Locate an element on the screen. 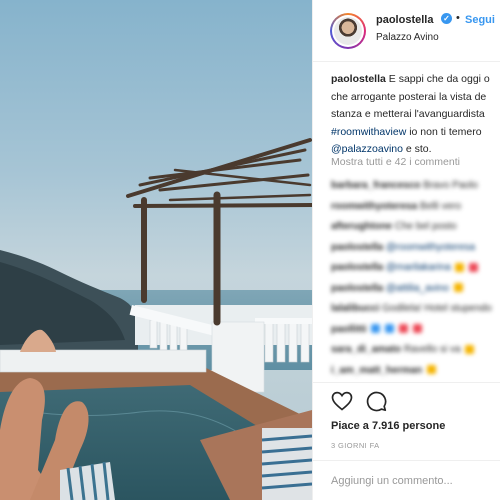 The width and height of the screenshot is (500, 500). comment-mention: @roomwithyoteresa is located at coordinates (430, 247).